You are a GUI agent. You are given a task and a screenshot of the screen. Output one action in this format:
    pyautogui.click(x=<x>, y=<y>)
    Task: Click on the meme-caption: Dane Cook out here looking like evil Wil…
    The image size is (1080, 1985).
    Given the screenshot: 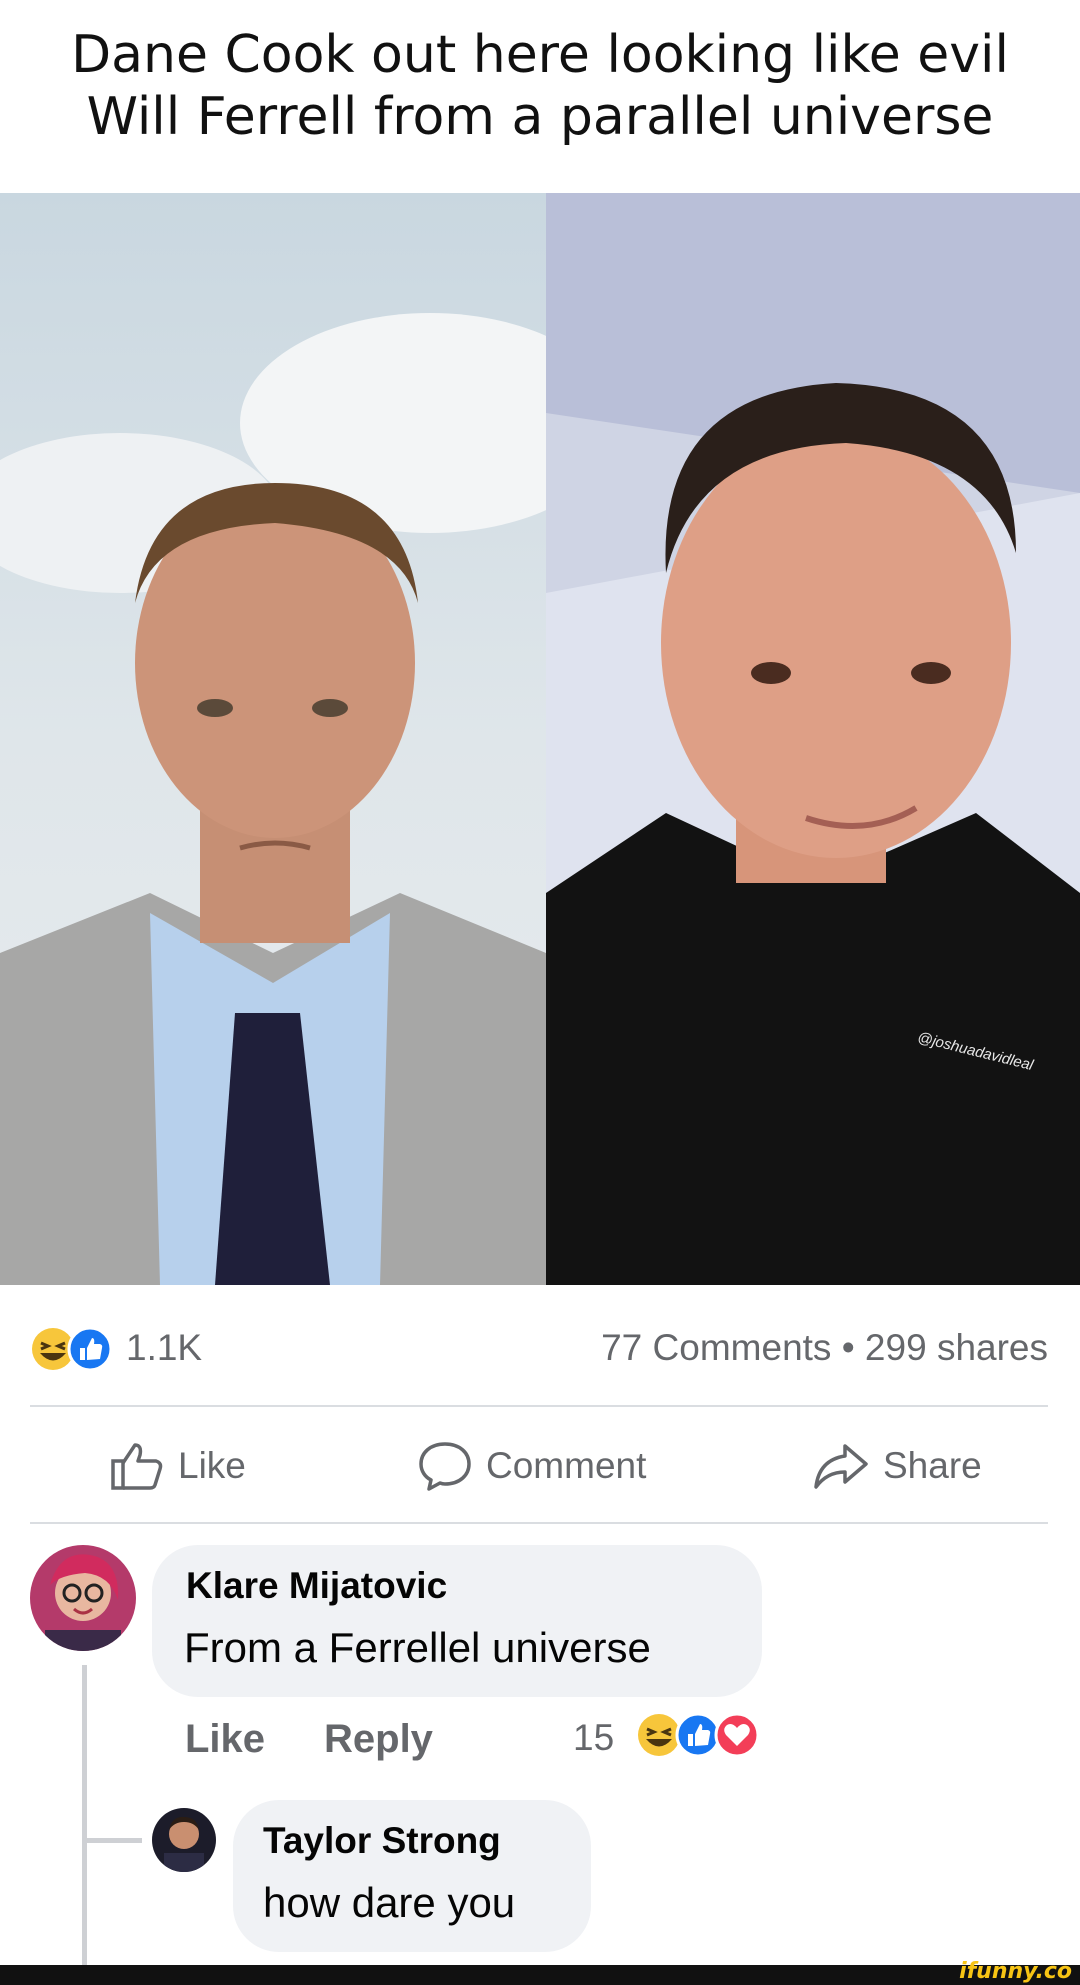 What is the action you would take?
    pyautogui.click(x=540, y=96)
    